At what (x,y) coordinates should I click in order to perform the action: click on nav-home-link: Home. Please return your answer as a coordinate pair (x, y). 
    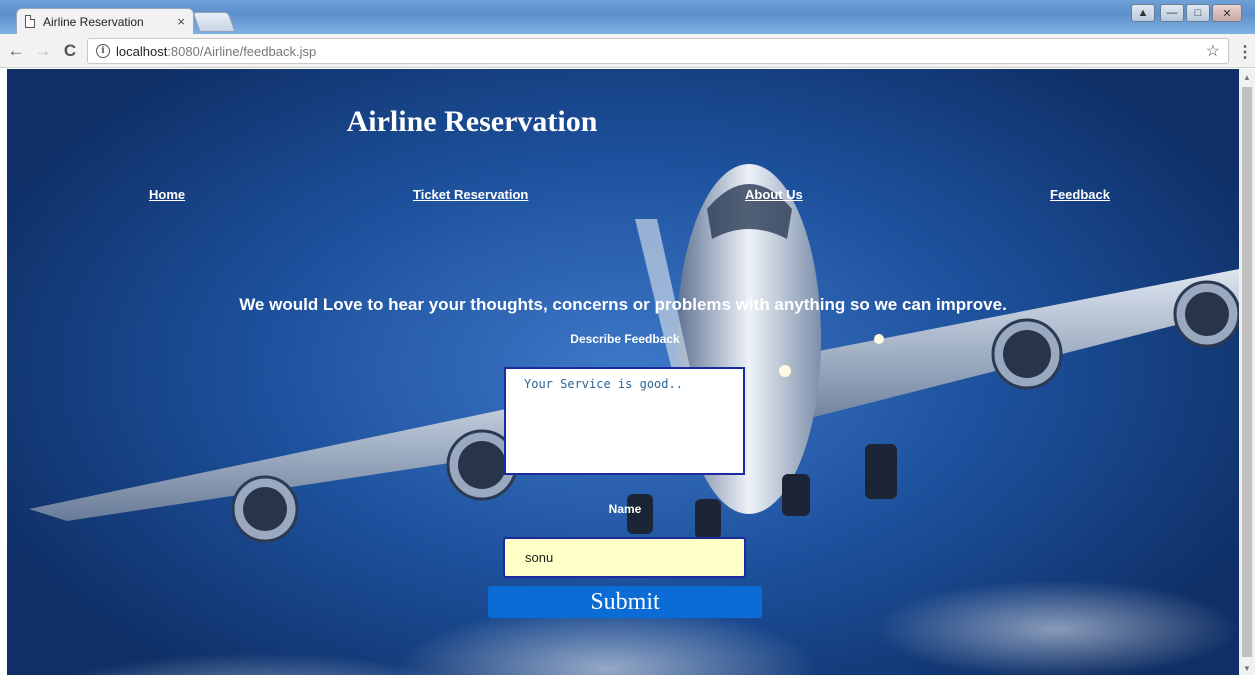
    Looking at the image, I should click on (167, 194).